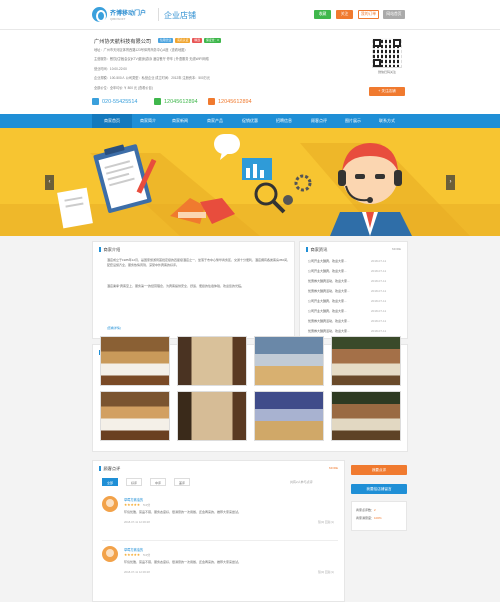  Describe the element at coordinates (114, 328) in the screenshot. I see `intro-detail-link: [查看详情]` at that location.